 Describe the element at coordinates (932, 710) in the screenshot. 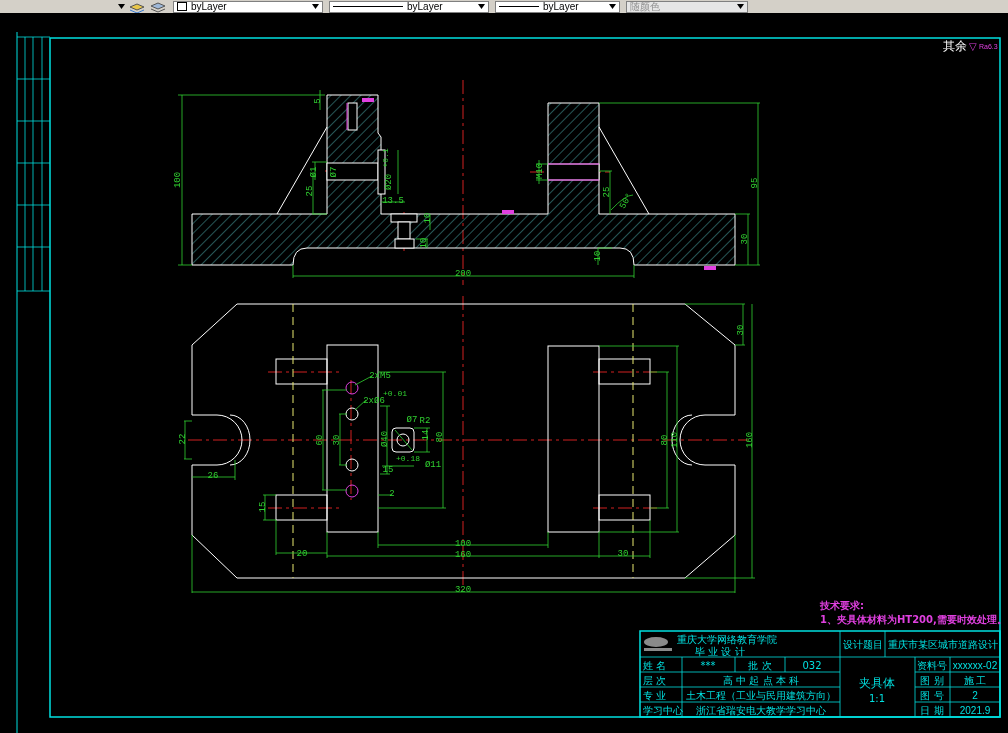

I see `title-block-label: 日 期` at that location.